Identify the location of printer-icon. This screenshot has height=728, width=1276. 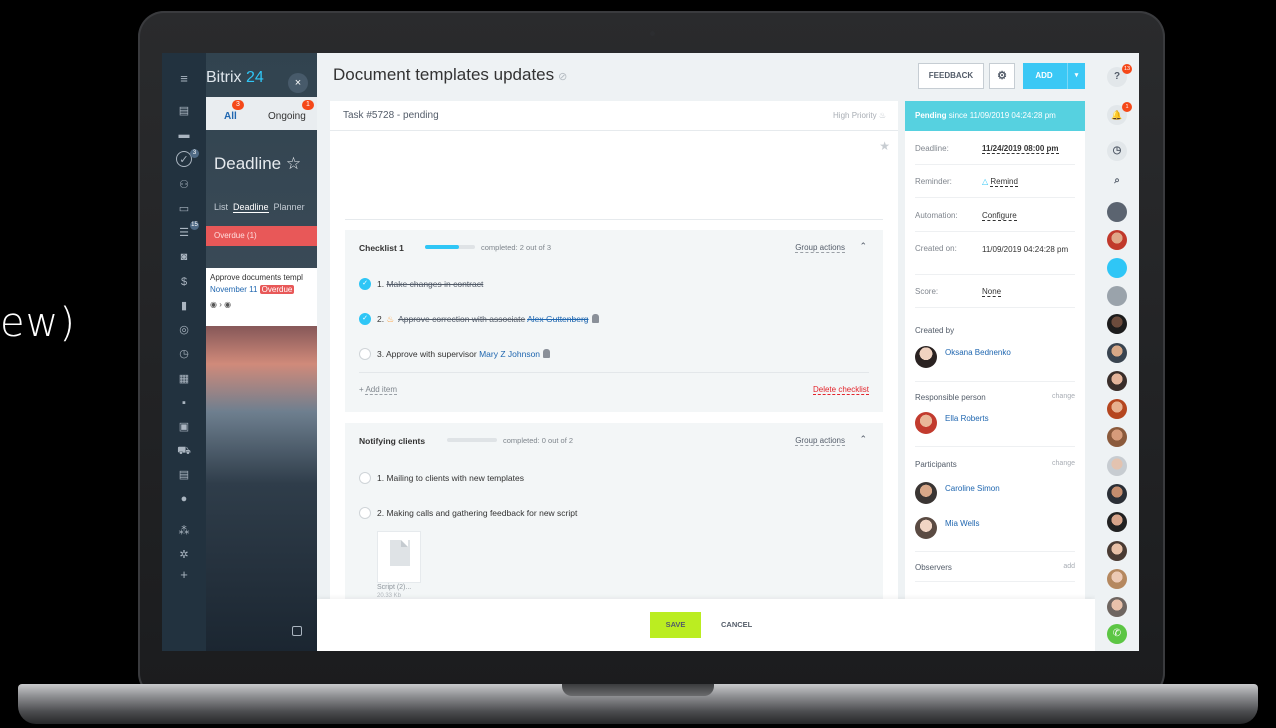
(297, 631).